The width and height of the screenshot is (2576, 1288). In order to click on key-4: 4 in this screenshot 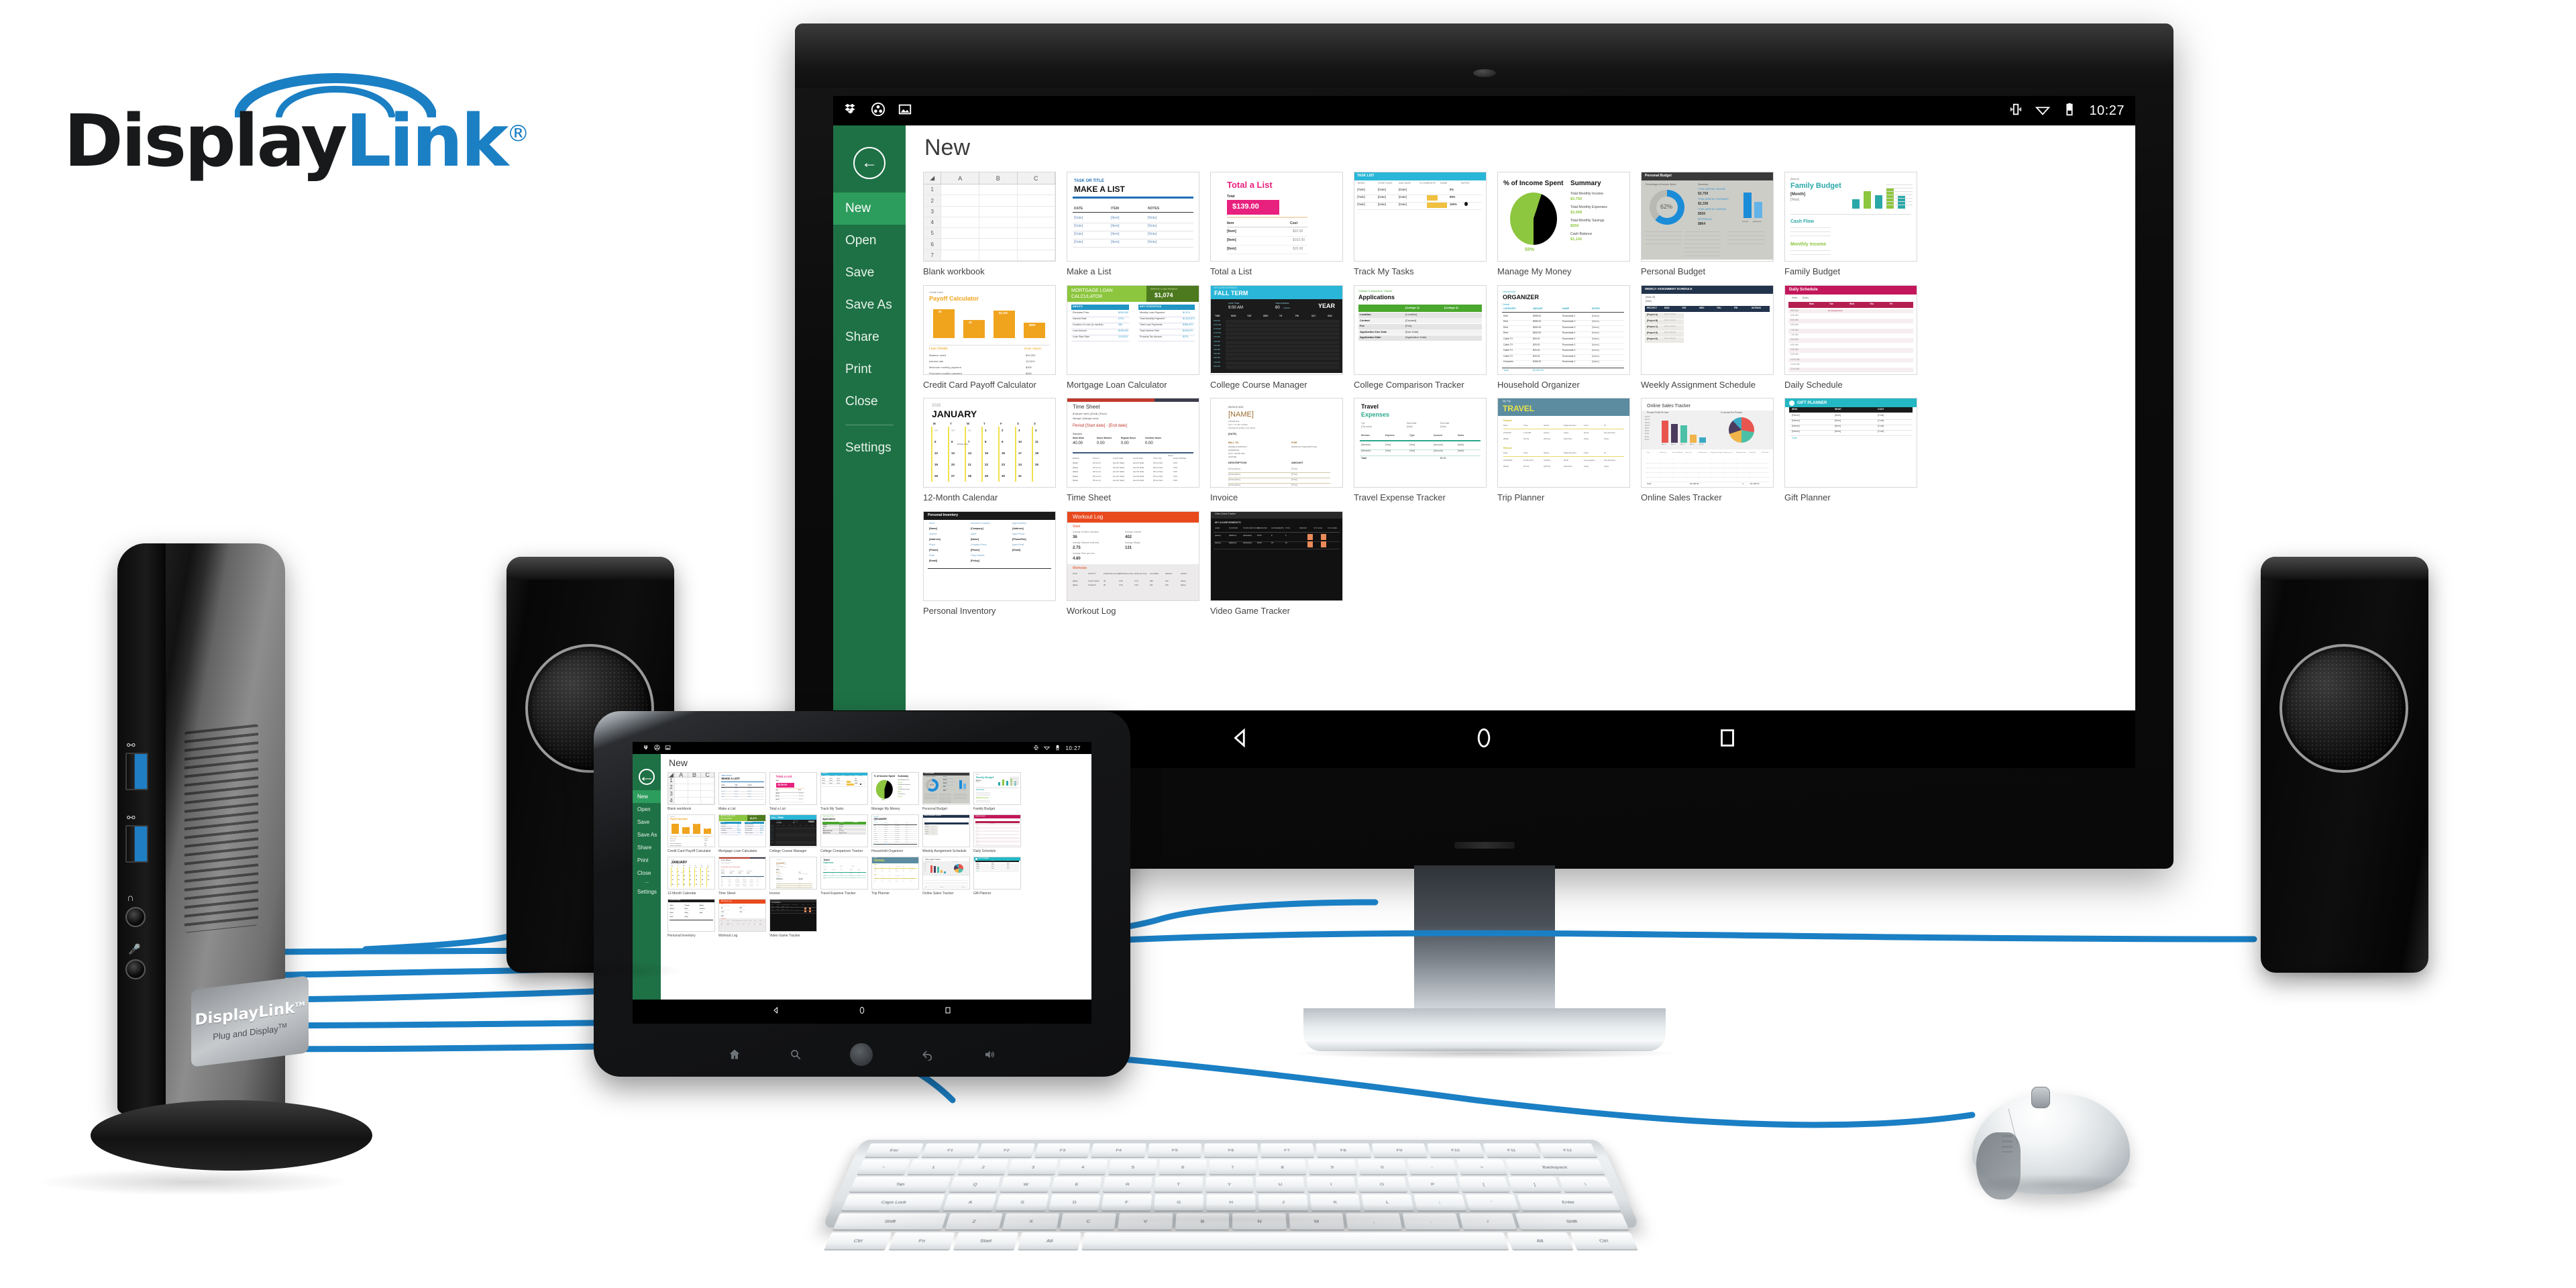, I will do `click(1083, 1167)`.